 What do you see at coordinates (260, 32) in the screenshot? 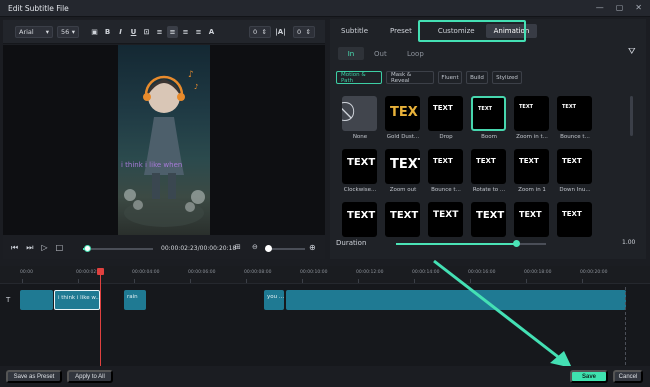
I see `spacing-field: 0 ⇕` at bounding box center [260, 32].